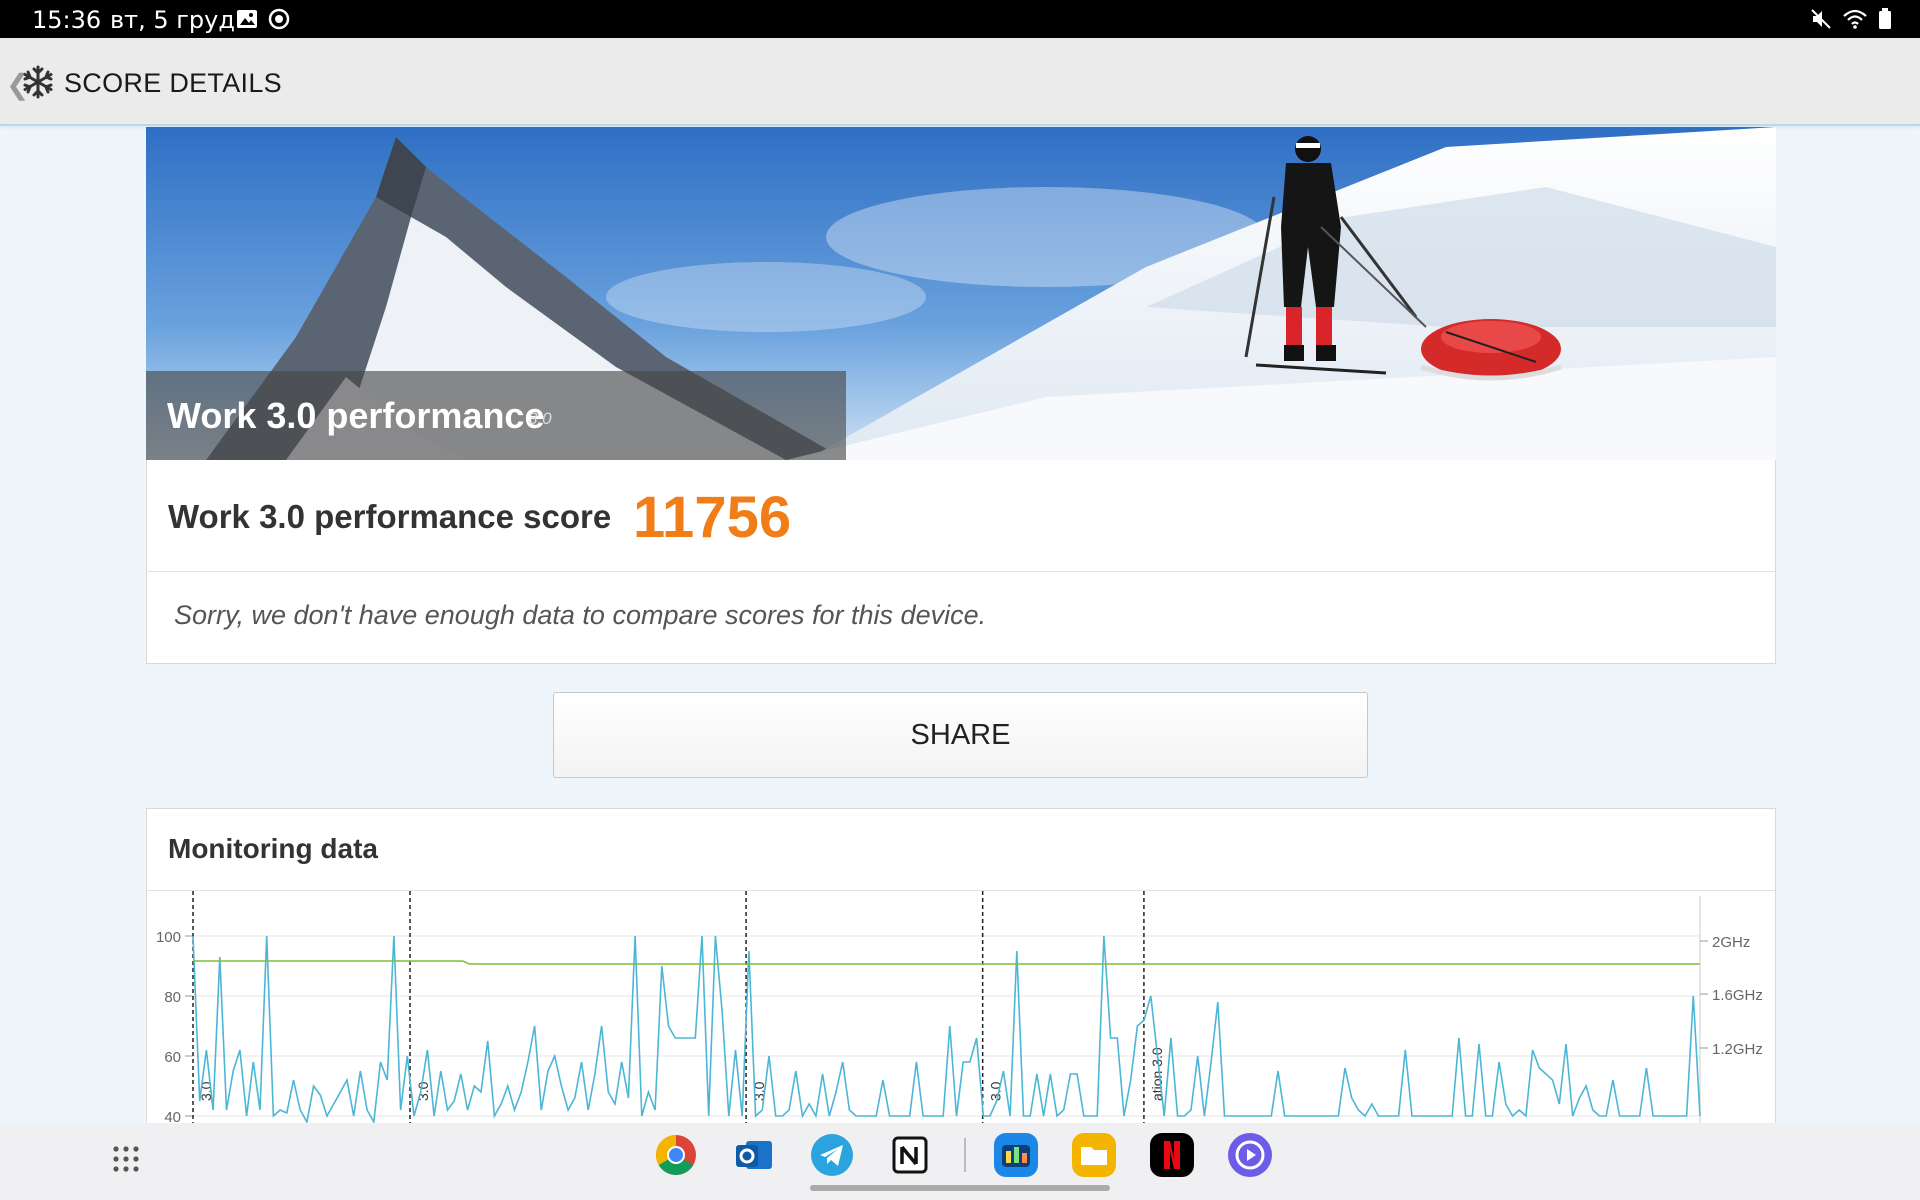  Describe the element at coordinates (1731, 942) in the screenshot. I see `y-right-tick-label: 2GHz` at that location.